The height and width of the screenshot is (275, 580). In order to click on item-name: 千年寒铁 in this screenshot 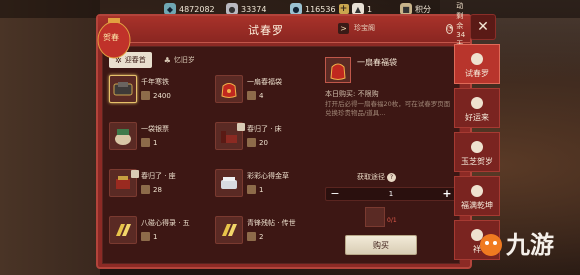, I will do `click(155, 82)`.